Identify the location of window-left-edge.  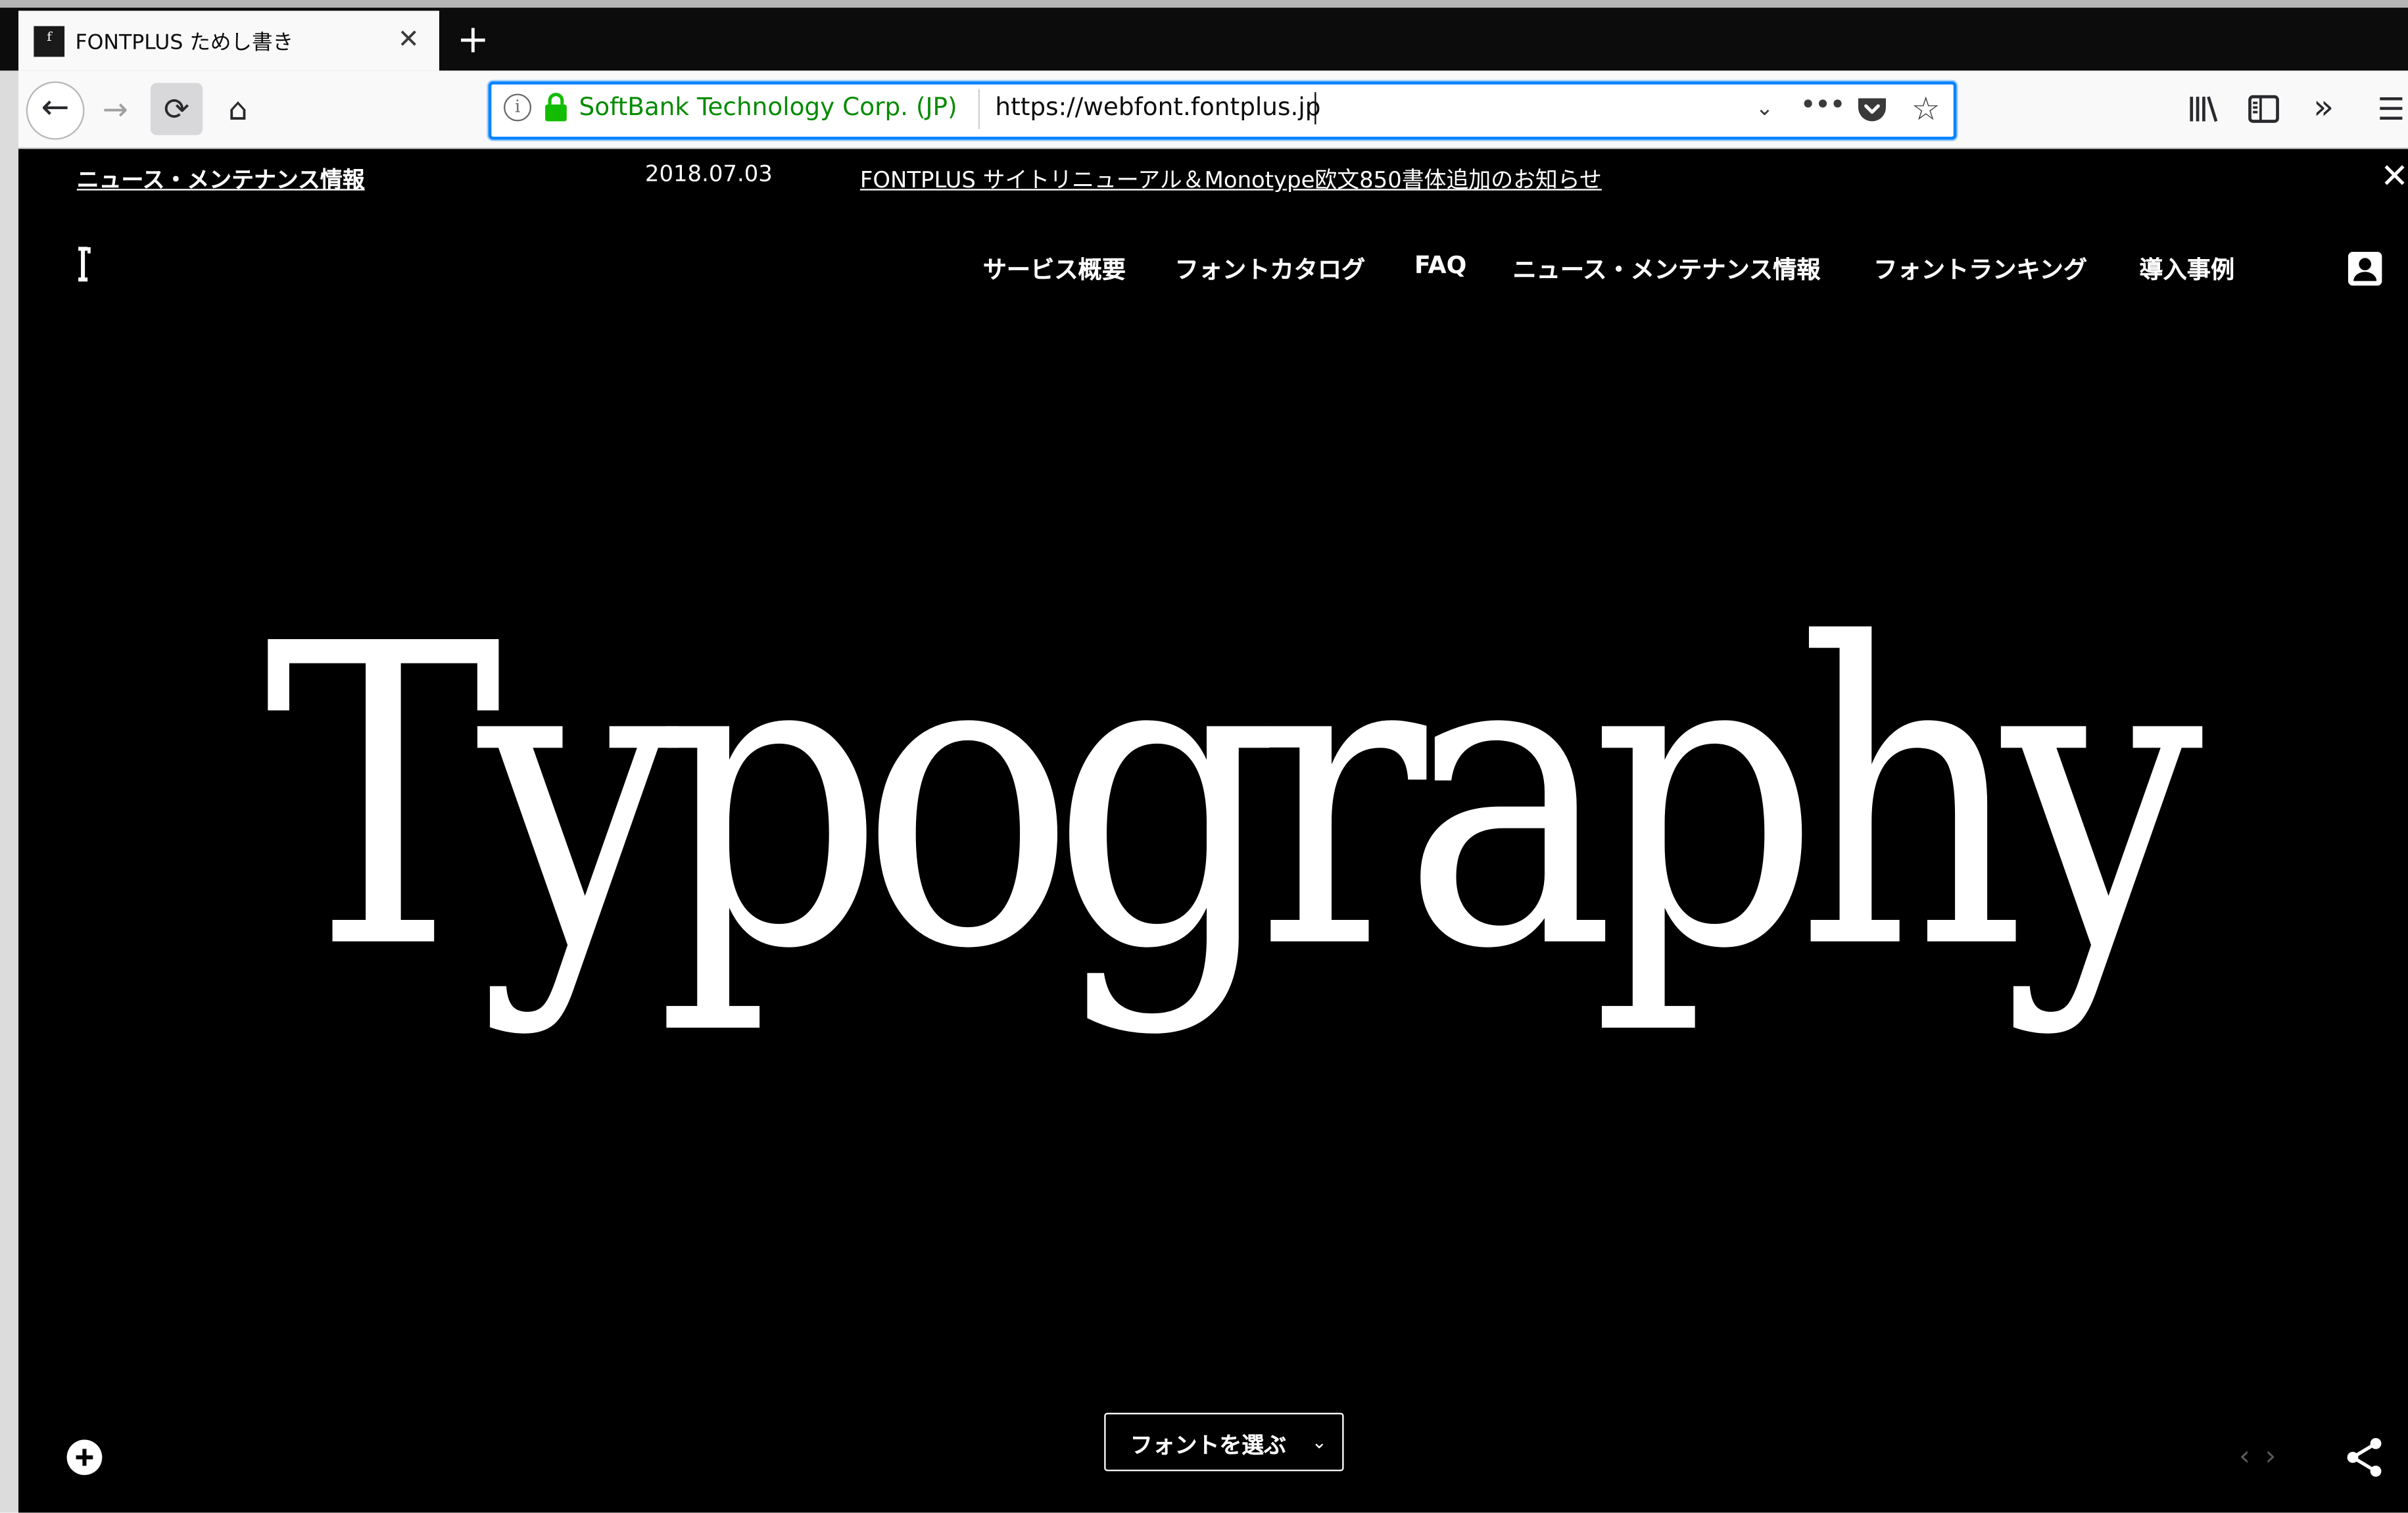
(9, 791).